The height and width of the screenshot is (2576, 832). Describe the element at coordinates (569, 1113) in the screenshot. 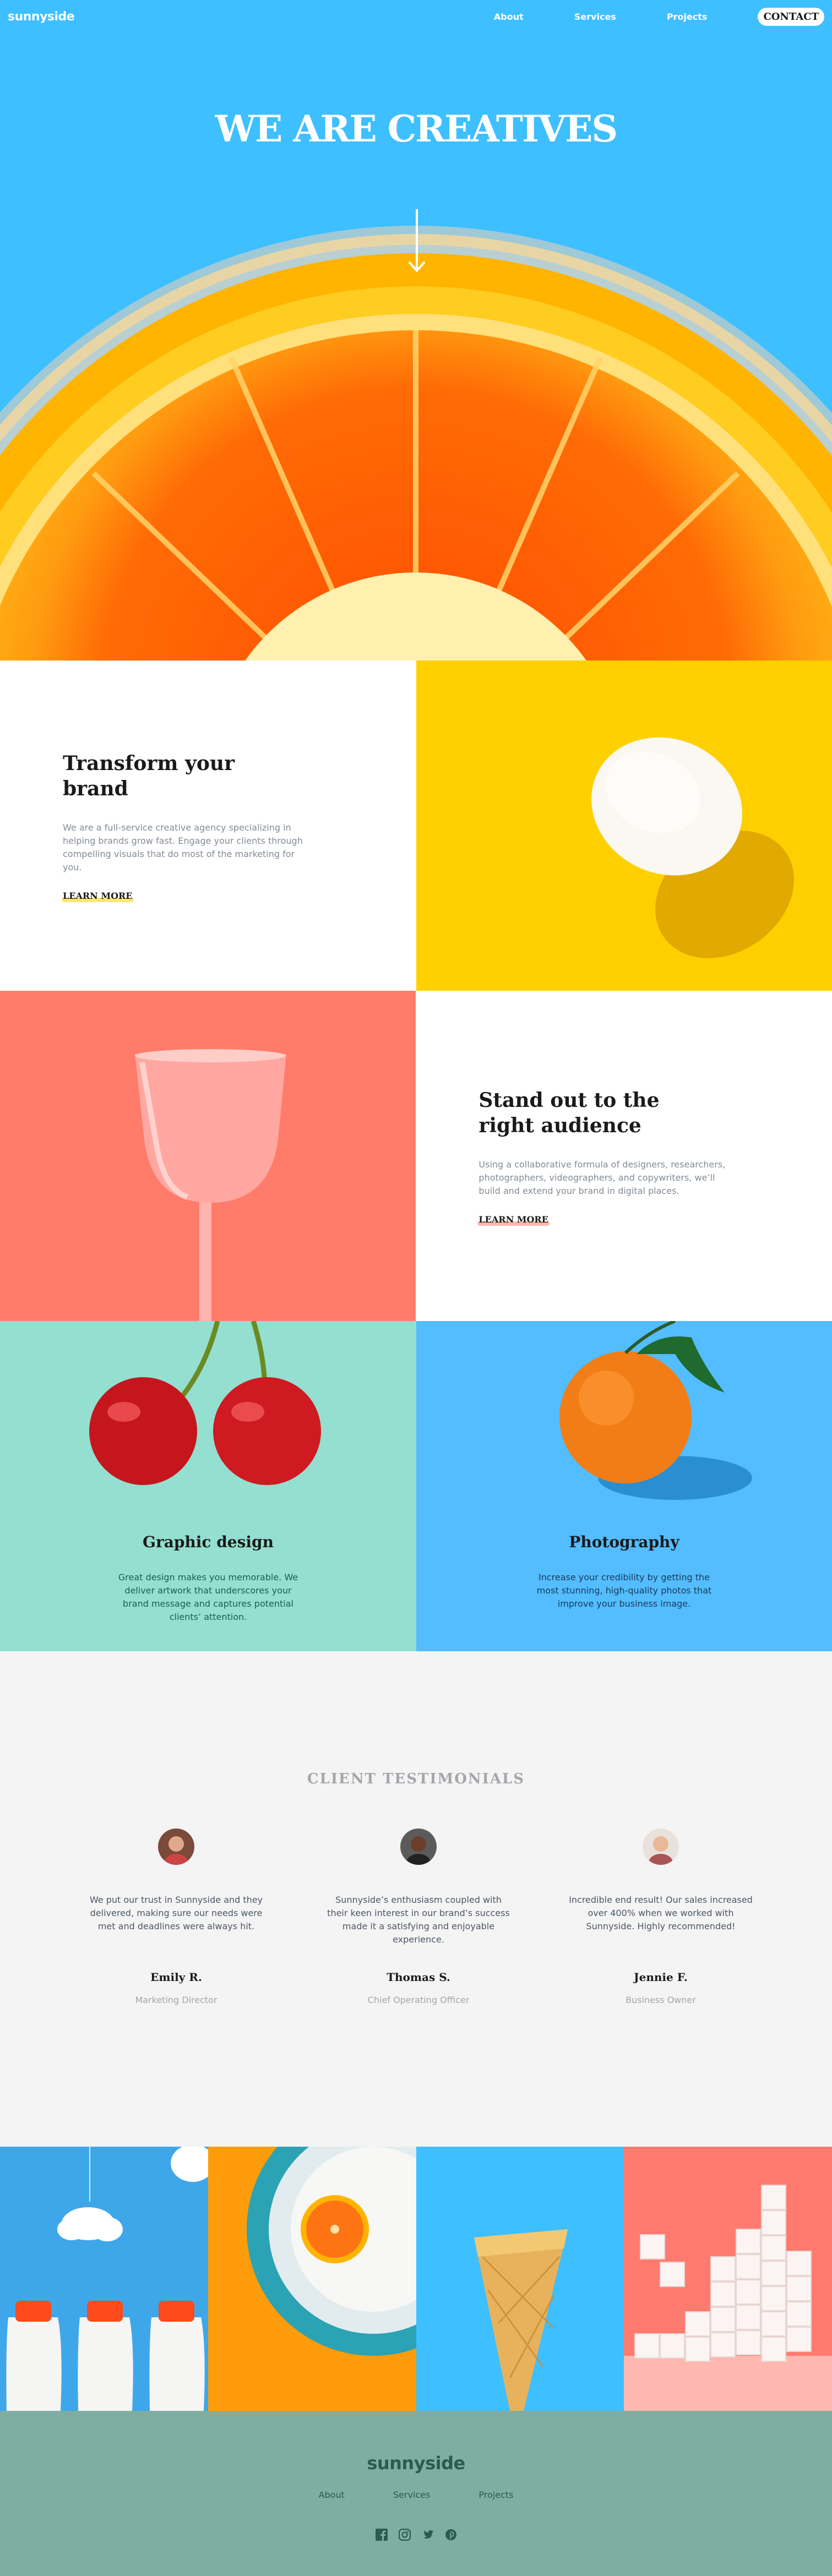

I see `feature-title: Stand out to the right audience` at that location.